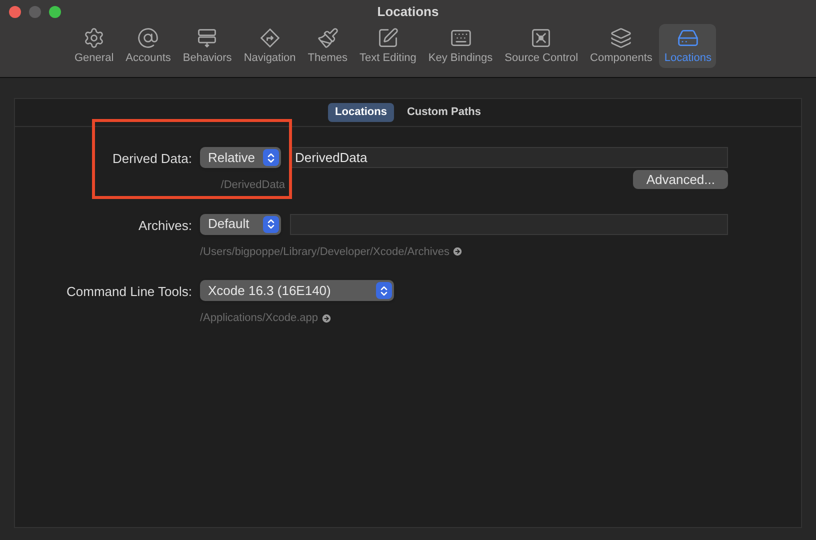 This screenshot has height=540, width=816. I want to click on stacked-bars-icon, so click(207, 38).